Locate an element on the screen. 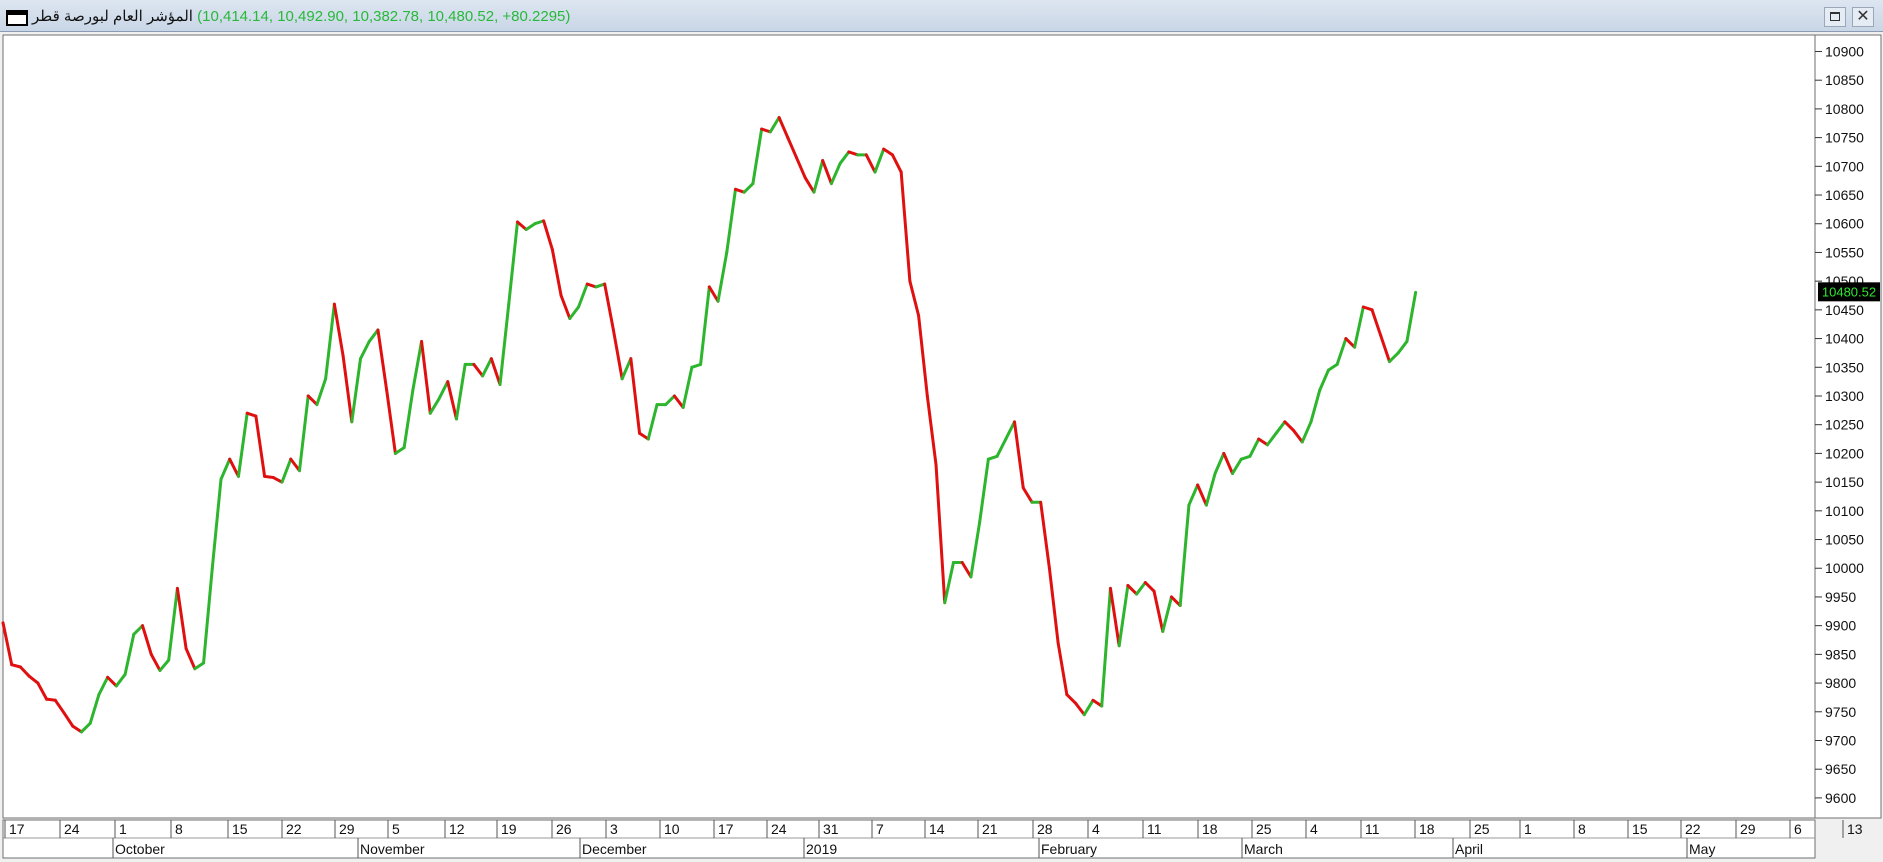 The width and height of the screenshot is (1883, 862). close-icon: ✕ is located at coordinates (1863, 16).